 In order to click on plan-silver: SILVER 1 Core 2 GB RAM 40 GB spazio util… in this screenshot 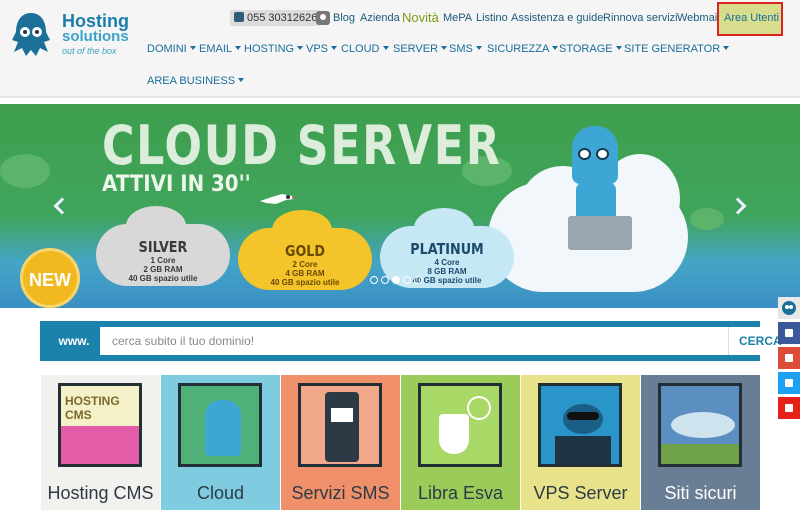, I will do `click(163, 246)`.